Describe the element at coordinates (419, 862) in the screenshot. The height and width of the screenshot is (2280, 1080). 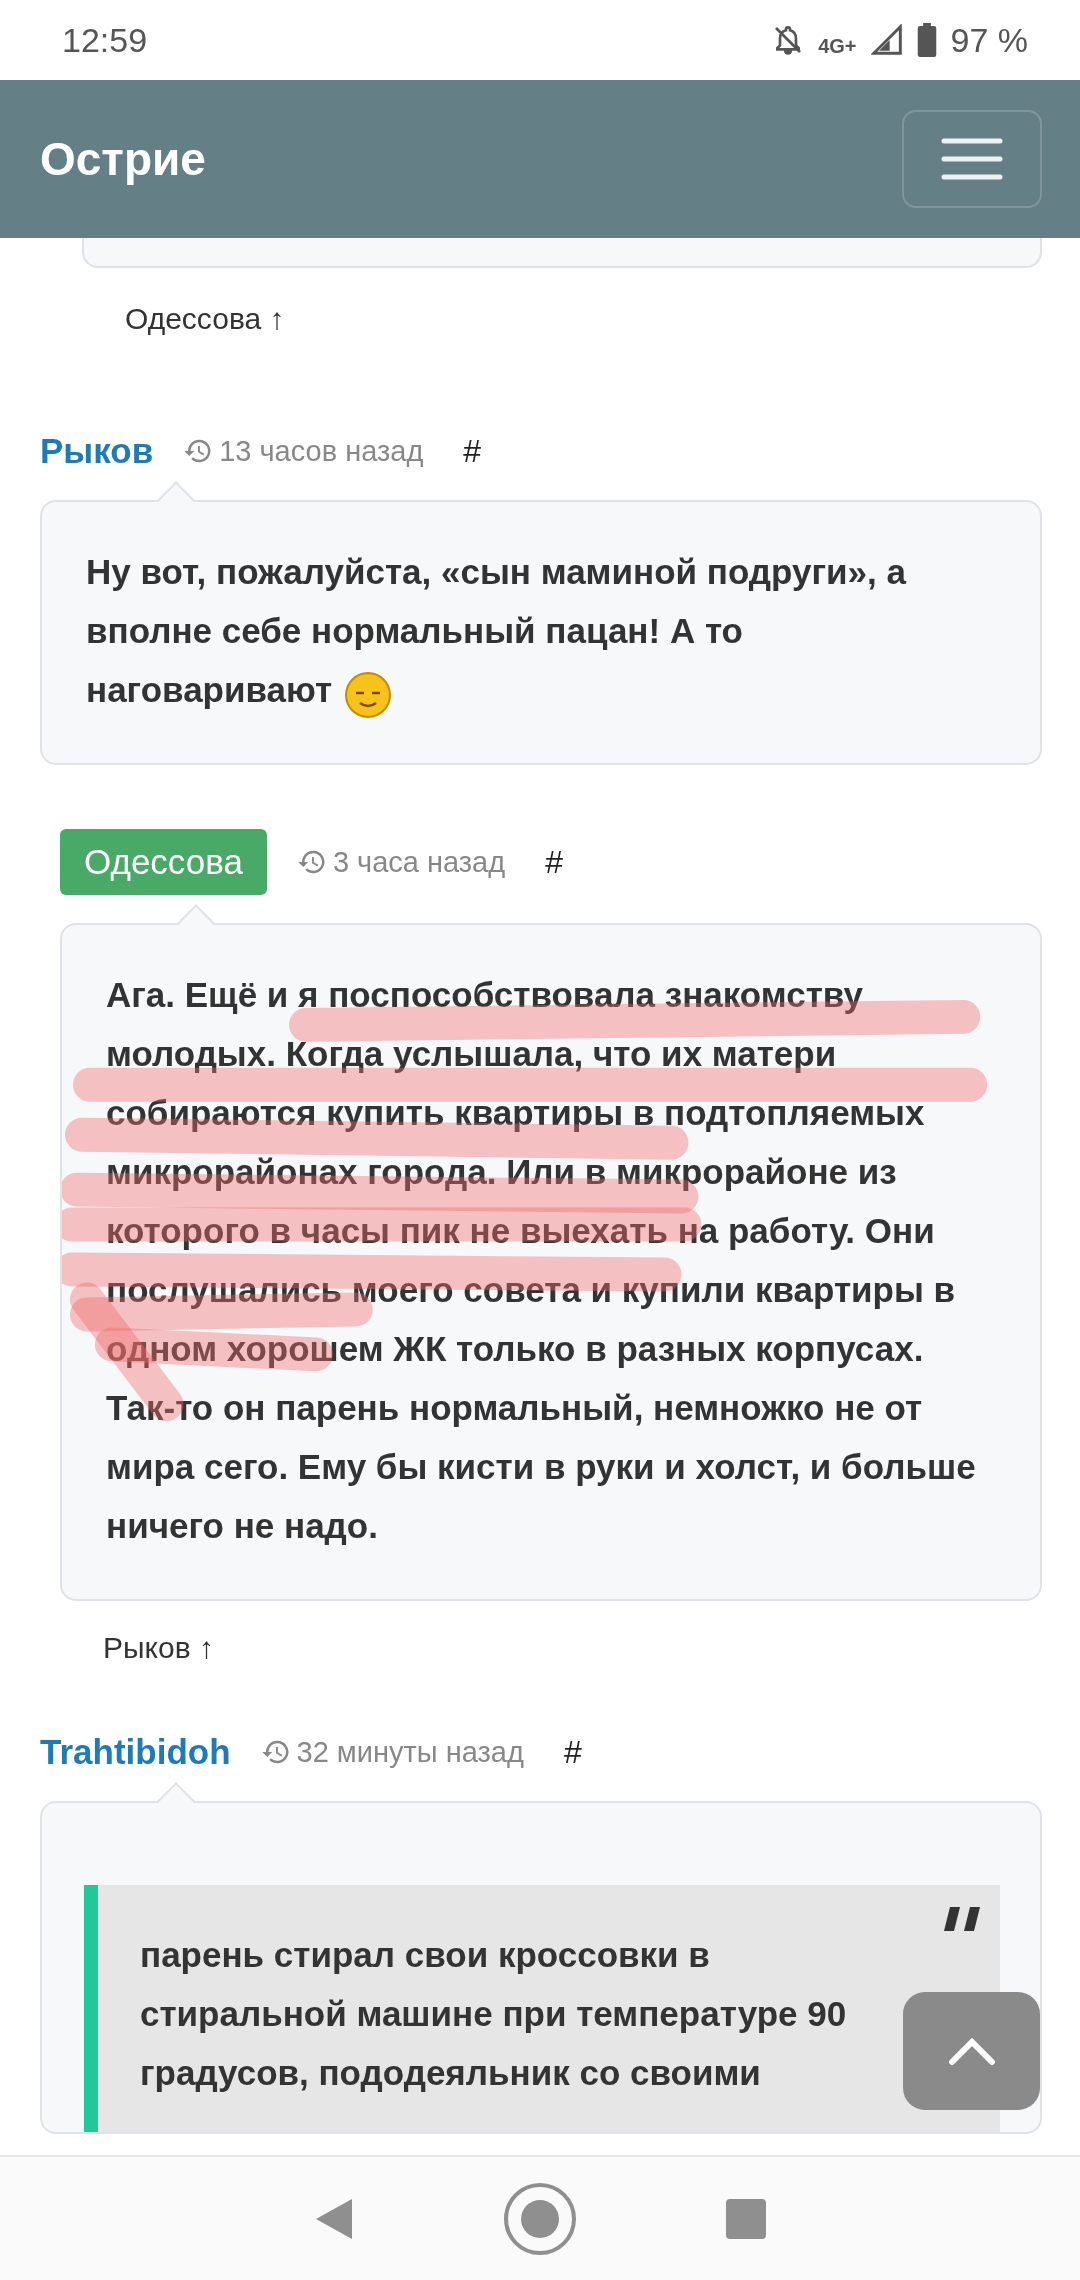
I see `comment-time: 3 часа назад` at that location.